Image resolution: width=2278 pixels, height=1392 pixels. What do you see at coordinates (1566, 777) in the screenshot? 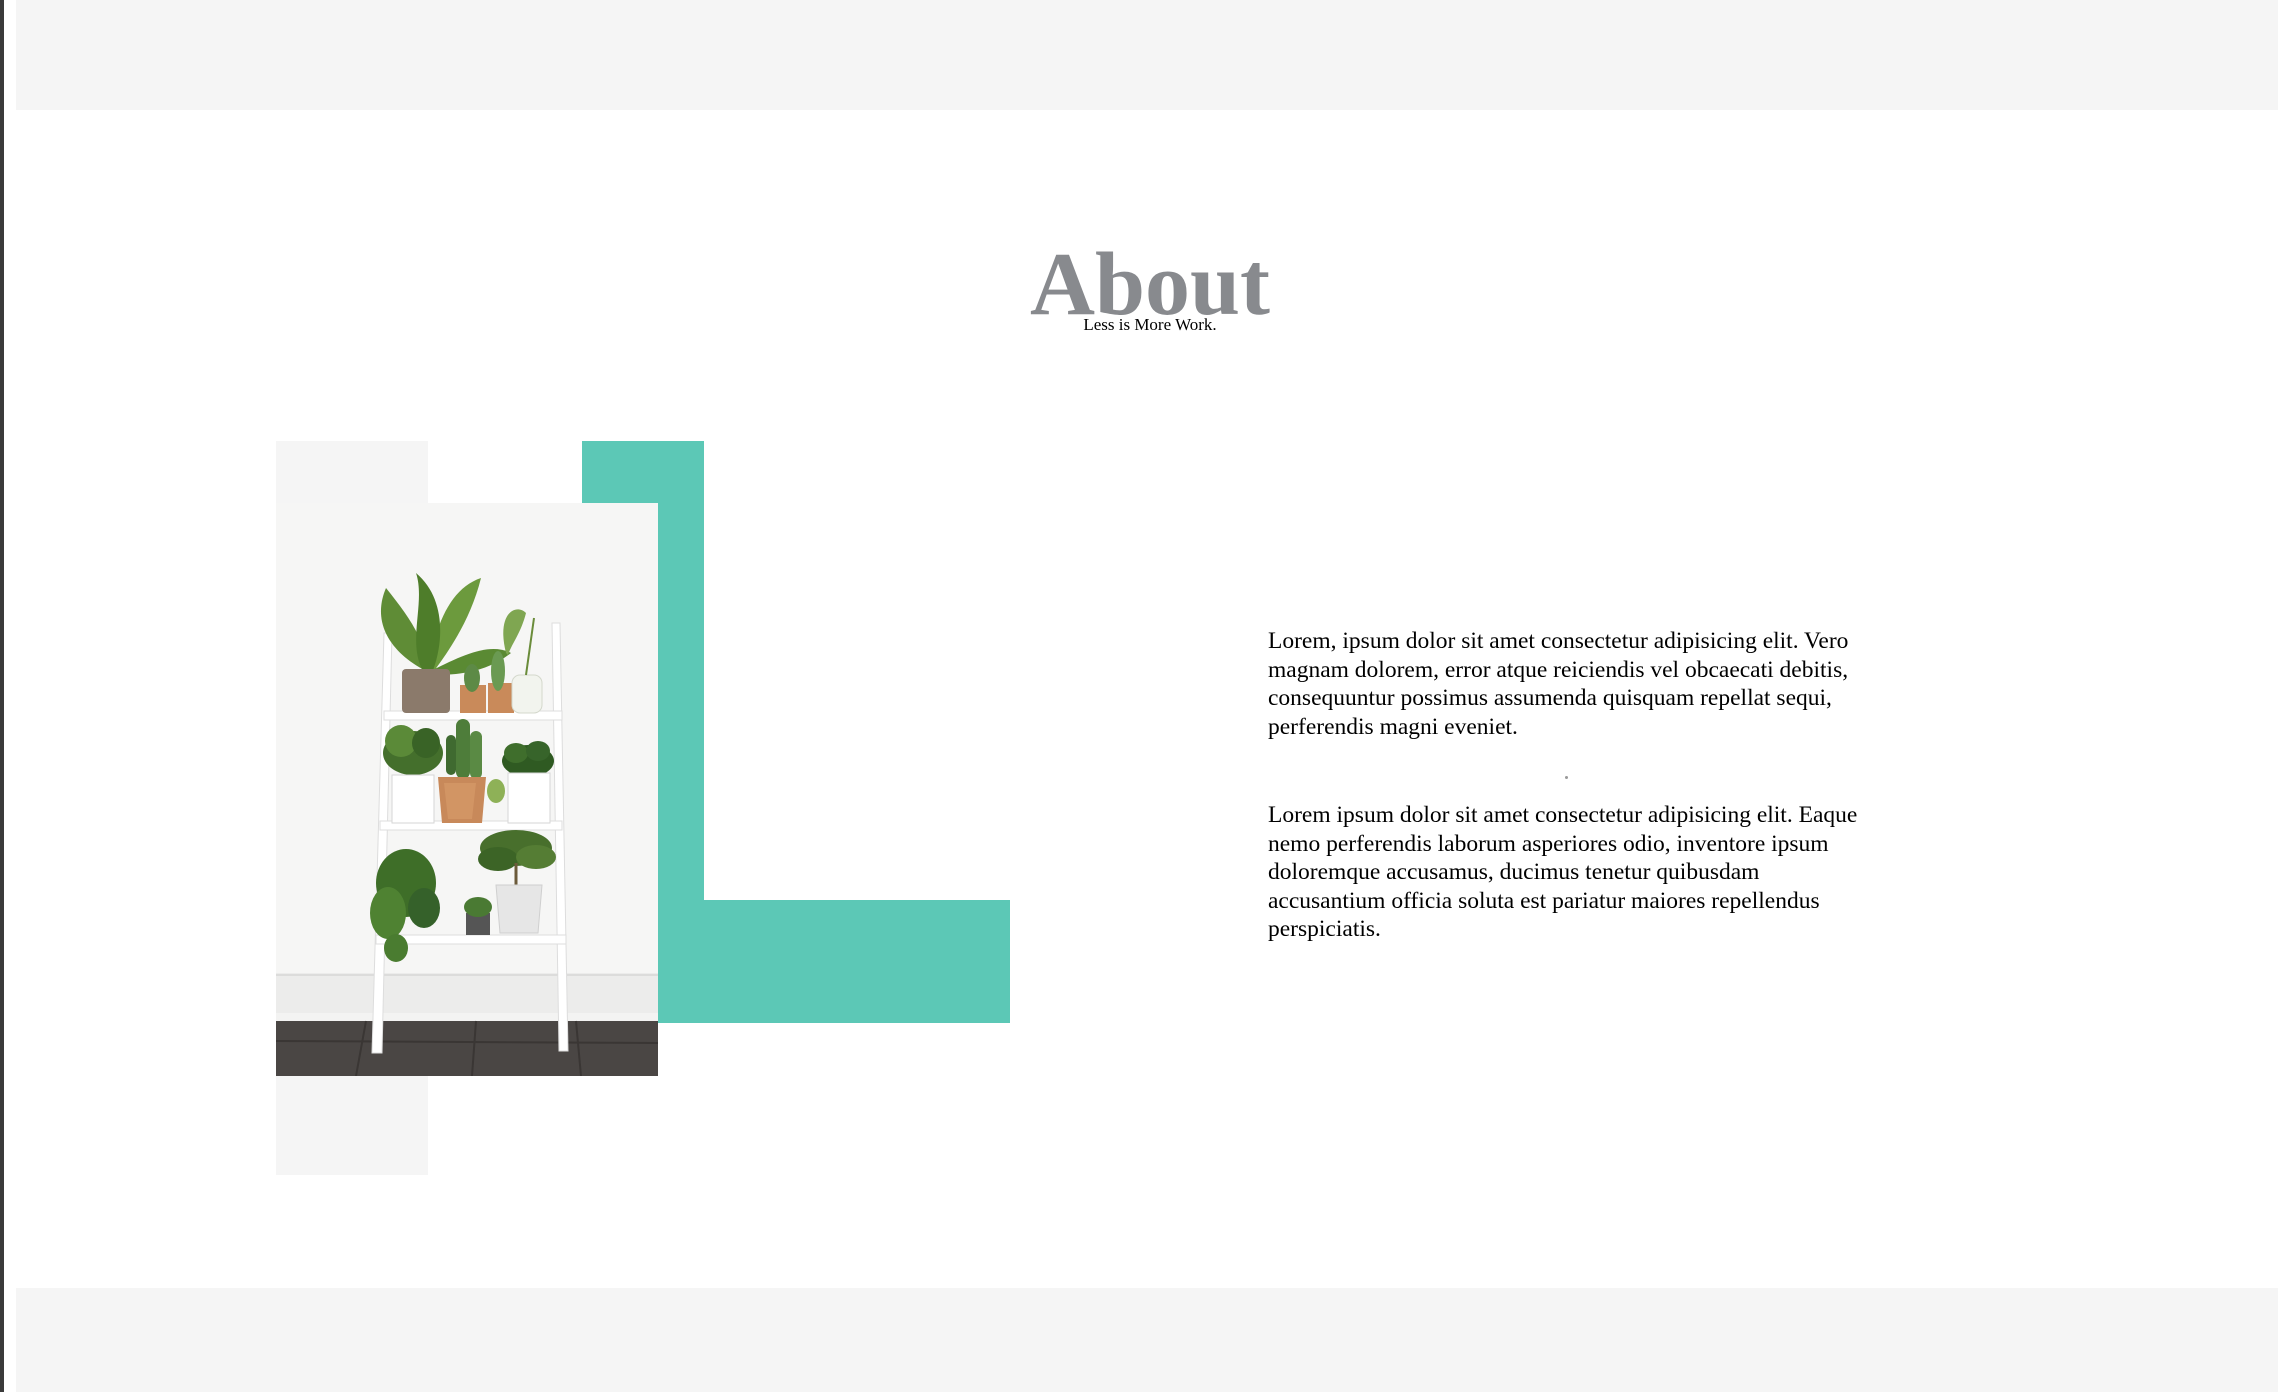
I see `paragraph-separator-dot` at bounding box center [1566, 777].